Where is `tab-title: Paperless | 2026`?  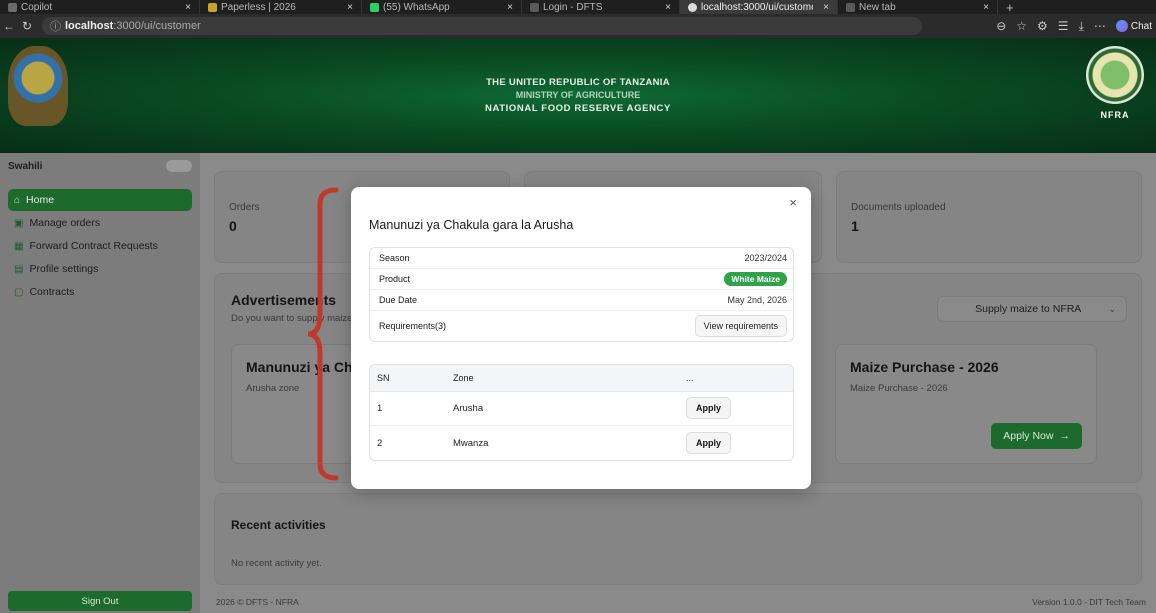
tab-title: Paperless | 2026 is located at coordinates (258, 7).